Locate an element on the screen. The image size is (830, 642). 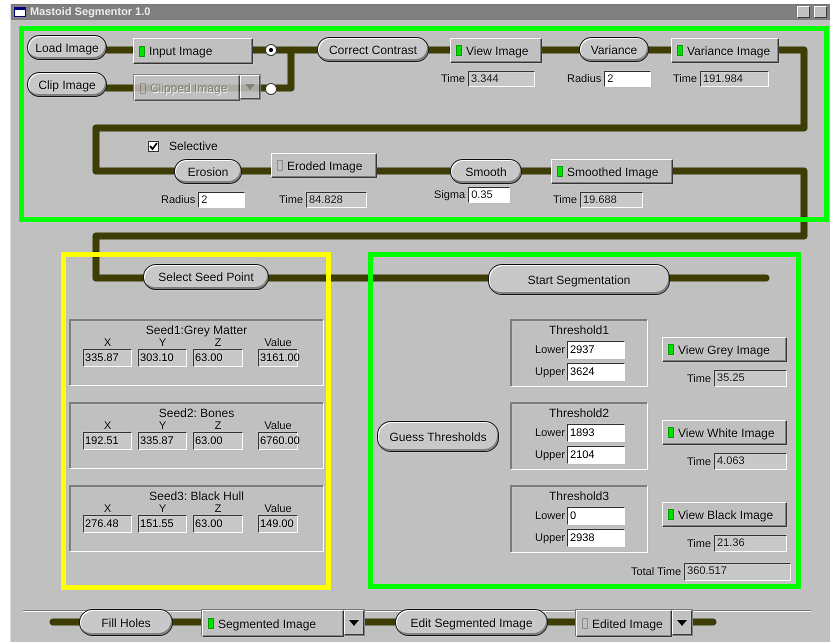
image-dropdown: Segmented Image is located at coordinates (283, 622).